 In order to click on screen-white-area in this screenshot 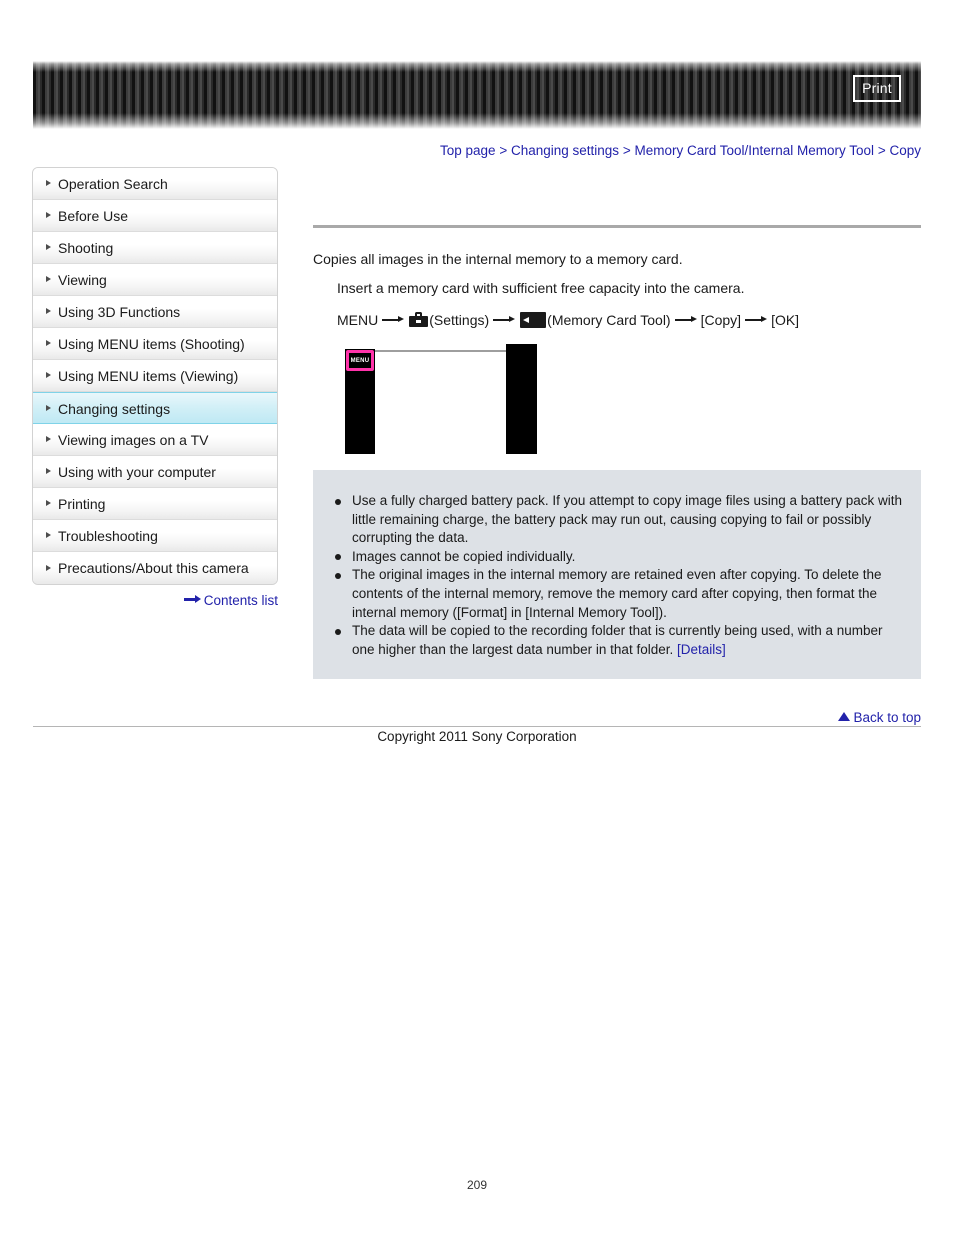, I will do `click(440, 402)`.